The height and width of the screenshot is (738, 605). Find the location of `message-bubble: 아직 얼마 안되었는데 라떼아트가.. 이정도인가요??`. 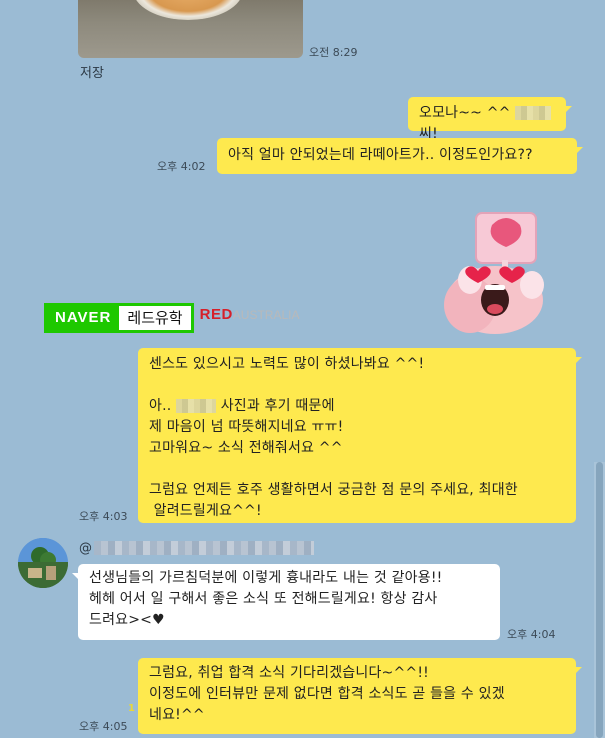

message-bubble: 아직 얼마 안되었는데 라떼아트가.. 이정도인가요?? is located at coordinates (400, 156).